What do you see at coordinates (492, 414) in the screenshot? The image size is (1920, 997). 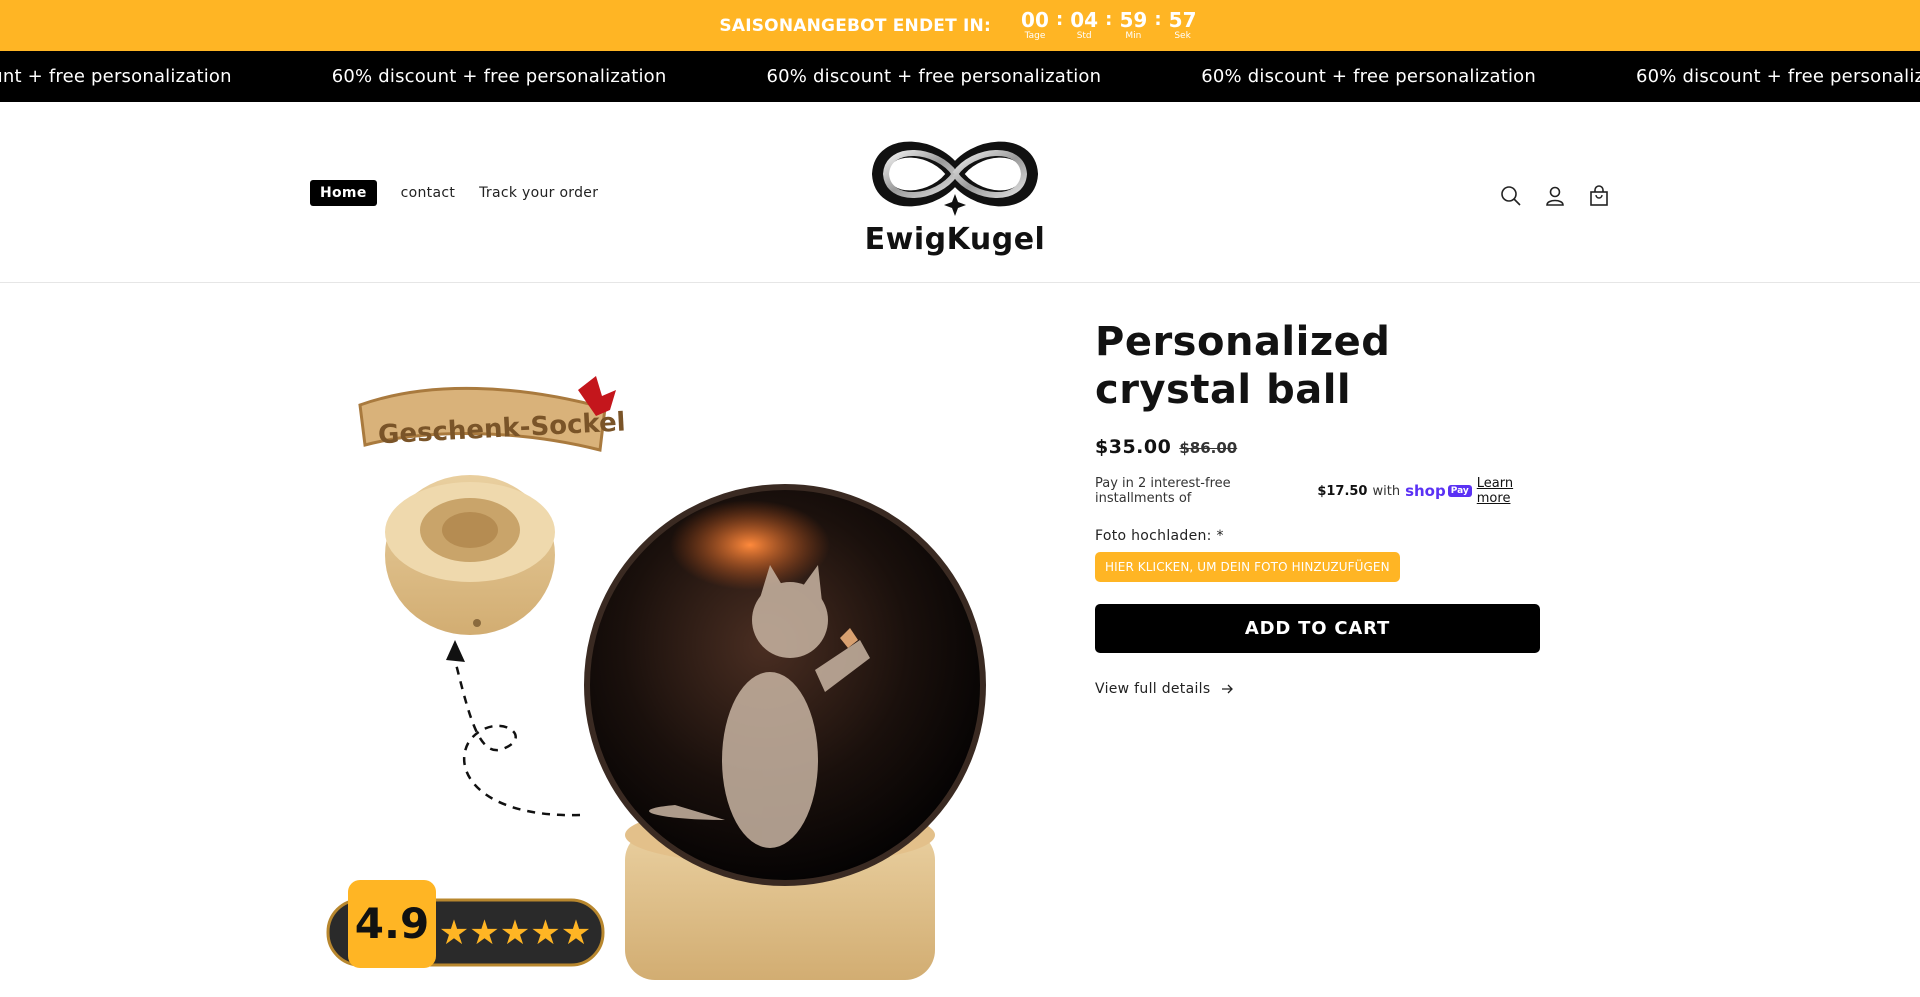 I see `geschenk-sockel-banner: Geschenk-Sockel` at bounding box center [492, 414].